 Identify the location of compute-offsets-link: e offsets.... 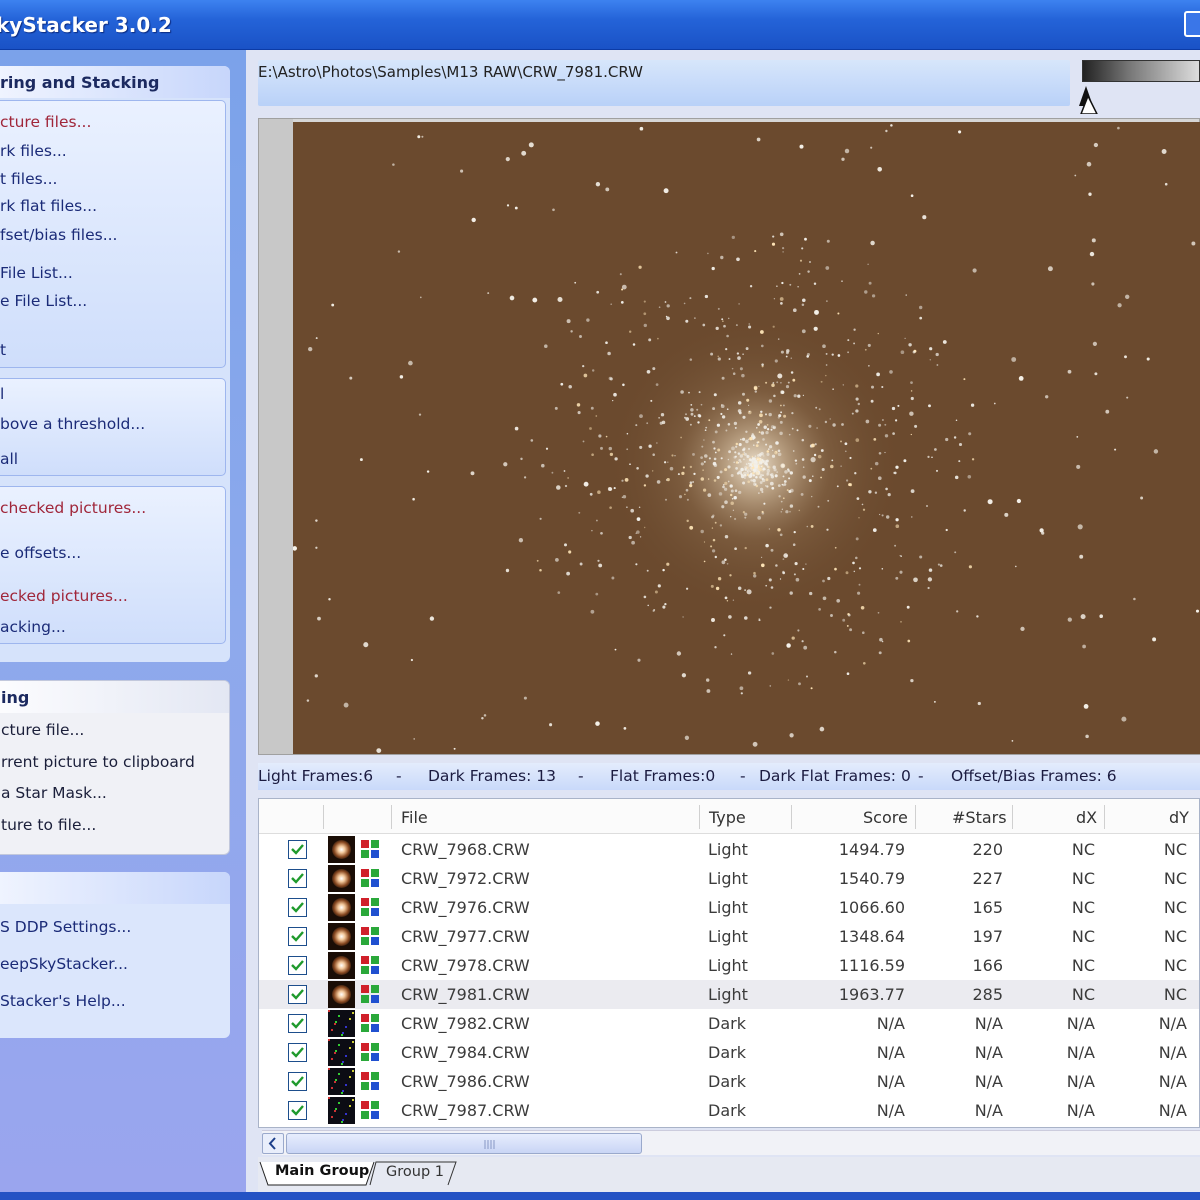
(40, 553).